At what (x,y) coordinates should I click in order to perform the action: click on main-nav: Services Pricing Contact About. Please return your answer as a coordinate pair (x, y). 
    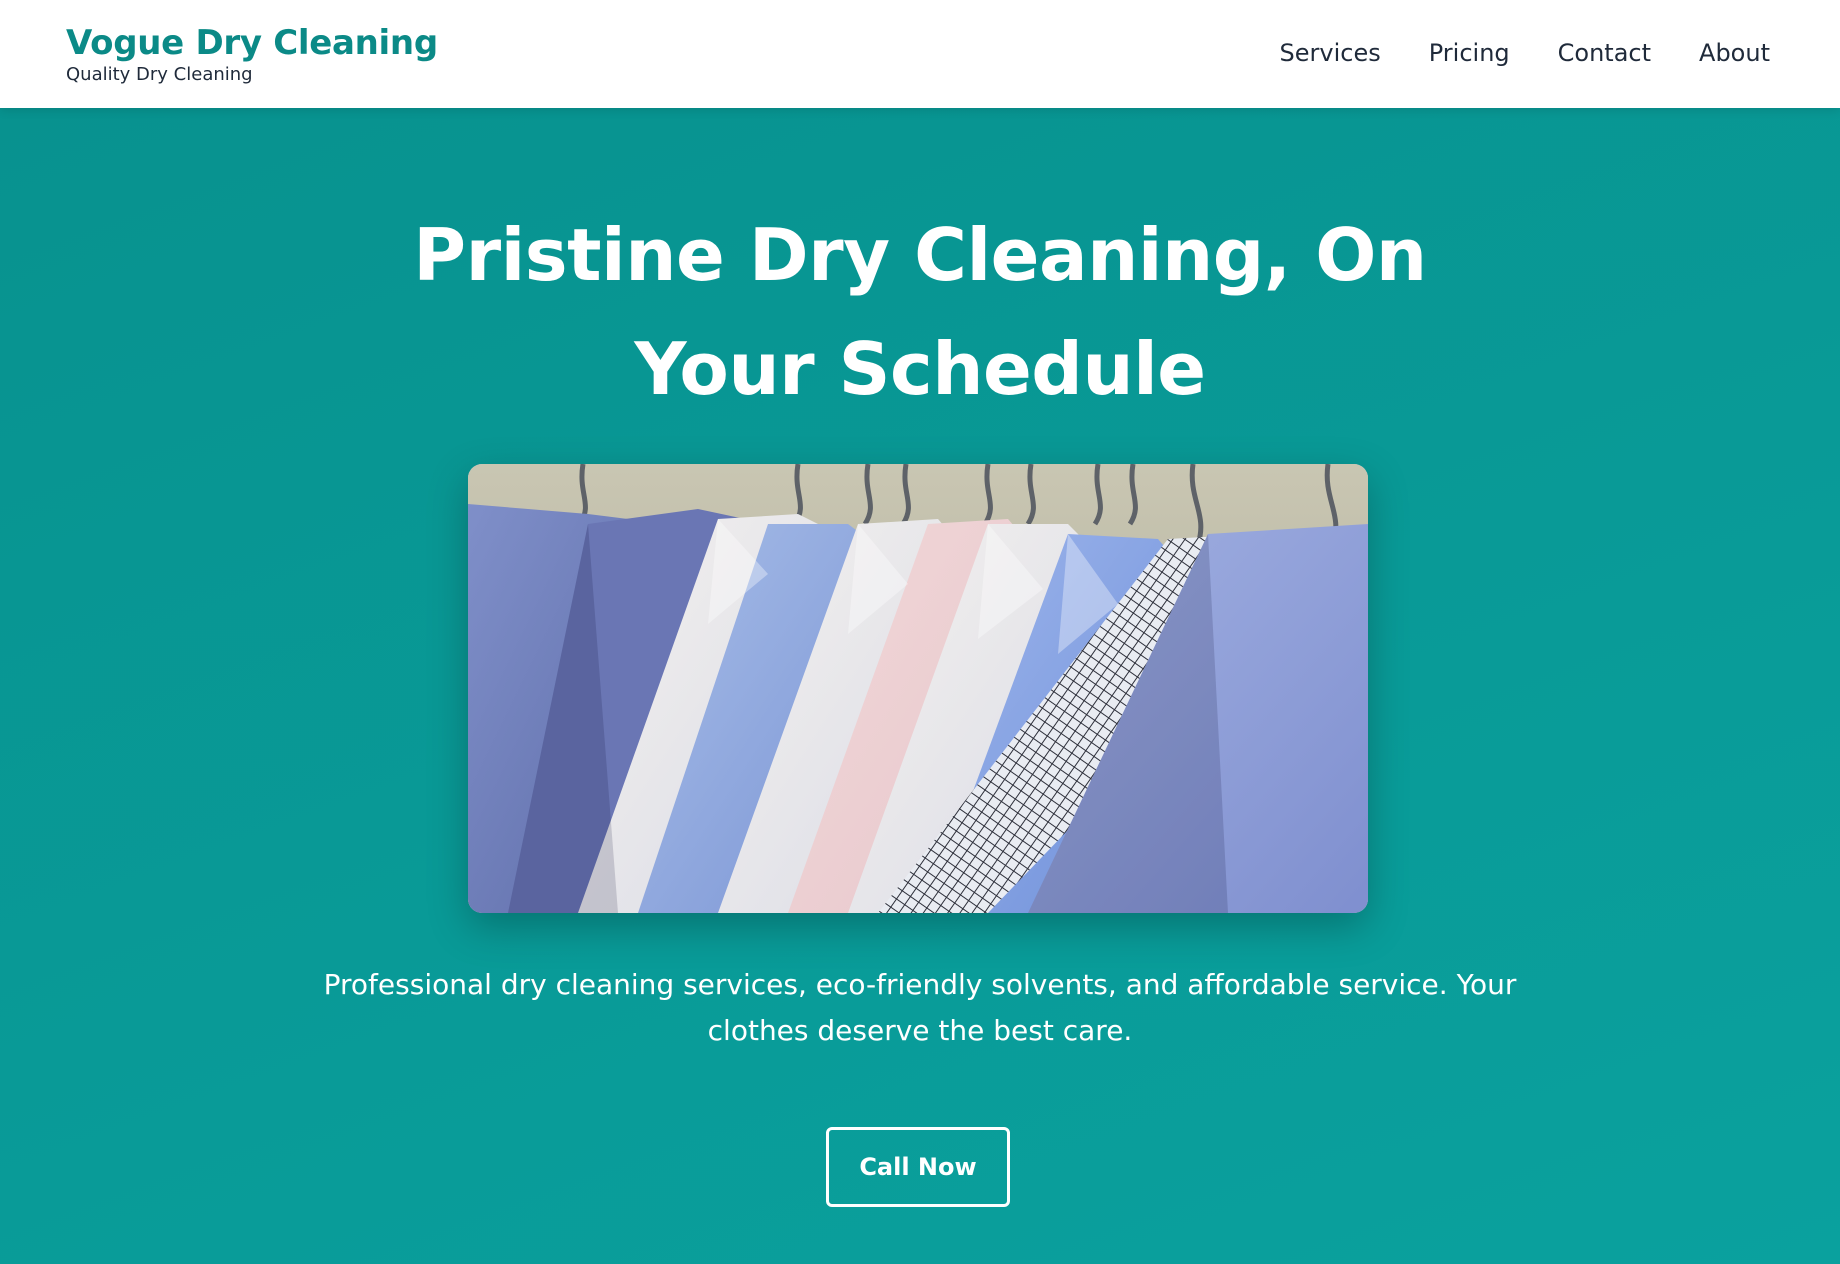
    Looking at the image, I should click on (1501, 53).